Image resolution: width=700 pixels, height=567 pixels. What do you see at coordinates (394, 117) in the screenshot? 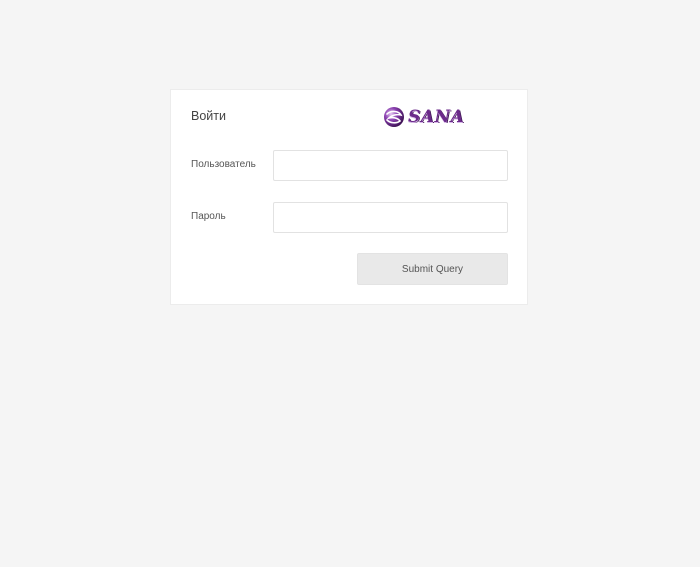
I see `sana-globe-logo-icon` at bounding box center [394, 117].